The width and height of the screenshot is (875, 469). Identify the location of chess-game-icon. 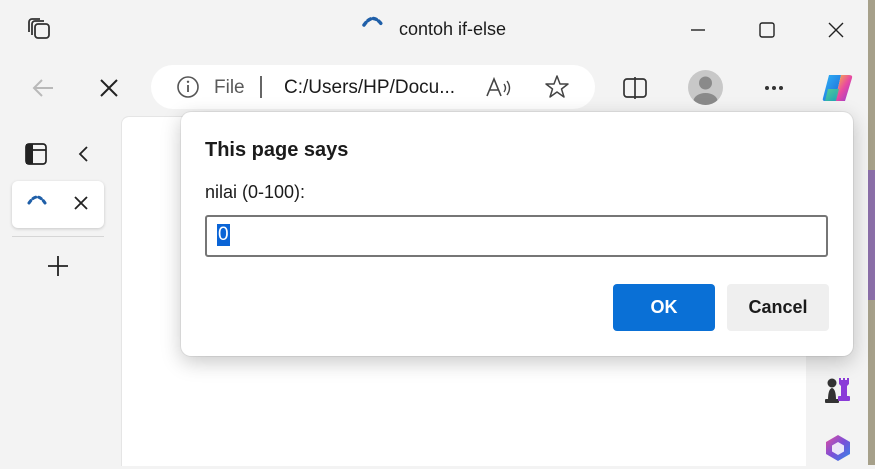
(837, 389).